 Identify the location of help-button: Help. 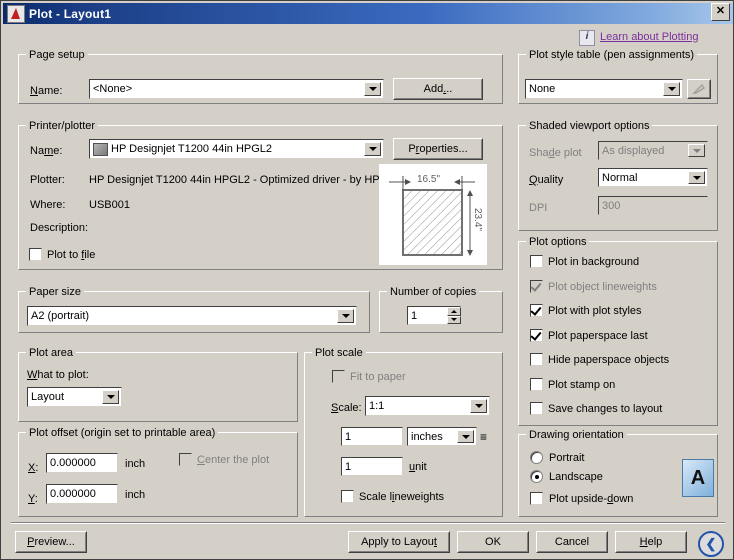
(651, 542).